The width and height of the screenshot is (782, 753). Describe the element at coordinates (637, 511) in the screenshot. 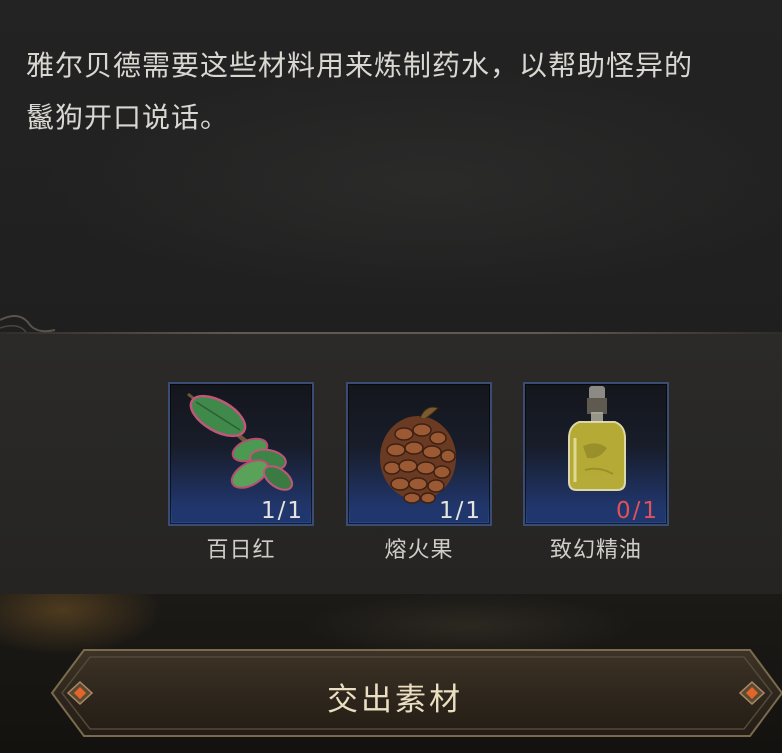

I see `material-count: 0/1` at that location.